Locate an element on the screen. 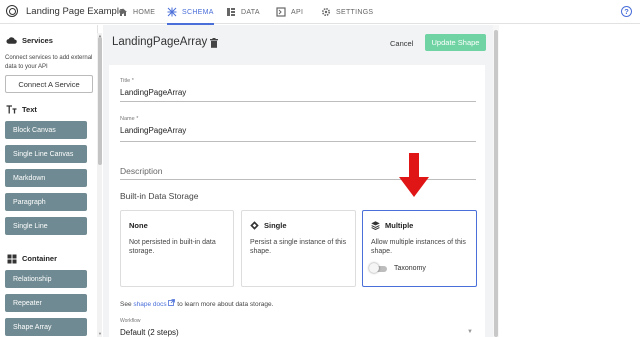 This screenshot has width=640, height=337. text-heading-label: Text is located at coordinates (29, 109).